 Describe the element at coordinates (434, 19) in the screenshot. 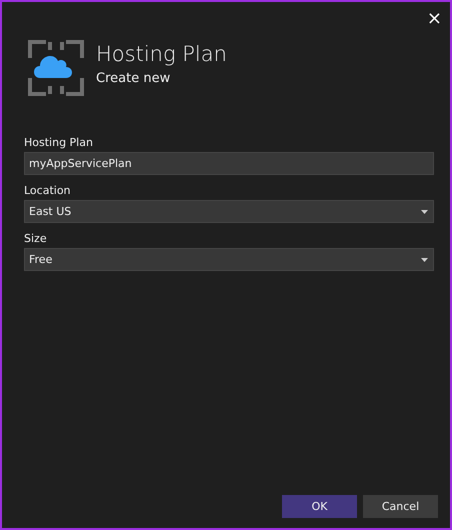

I see `close-button: ×` at that location.